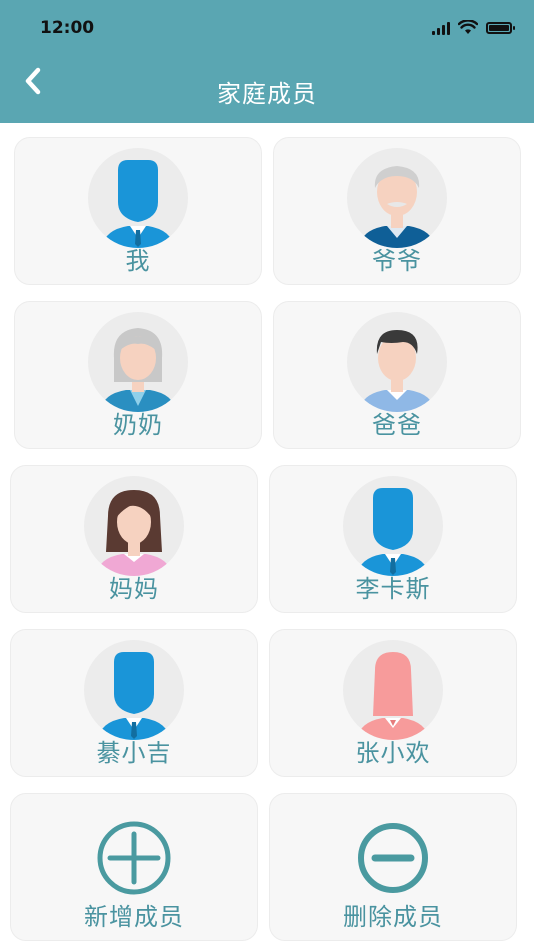 The image size is (534, 950). Describe the element at coordinates (441, 28) in the screenshot. I see `signal-icon` at that location.